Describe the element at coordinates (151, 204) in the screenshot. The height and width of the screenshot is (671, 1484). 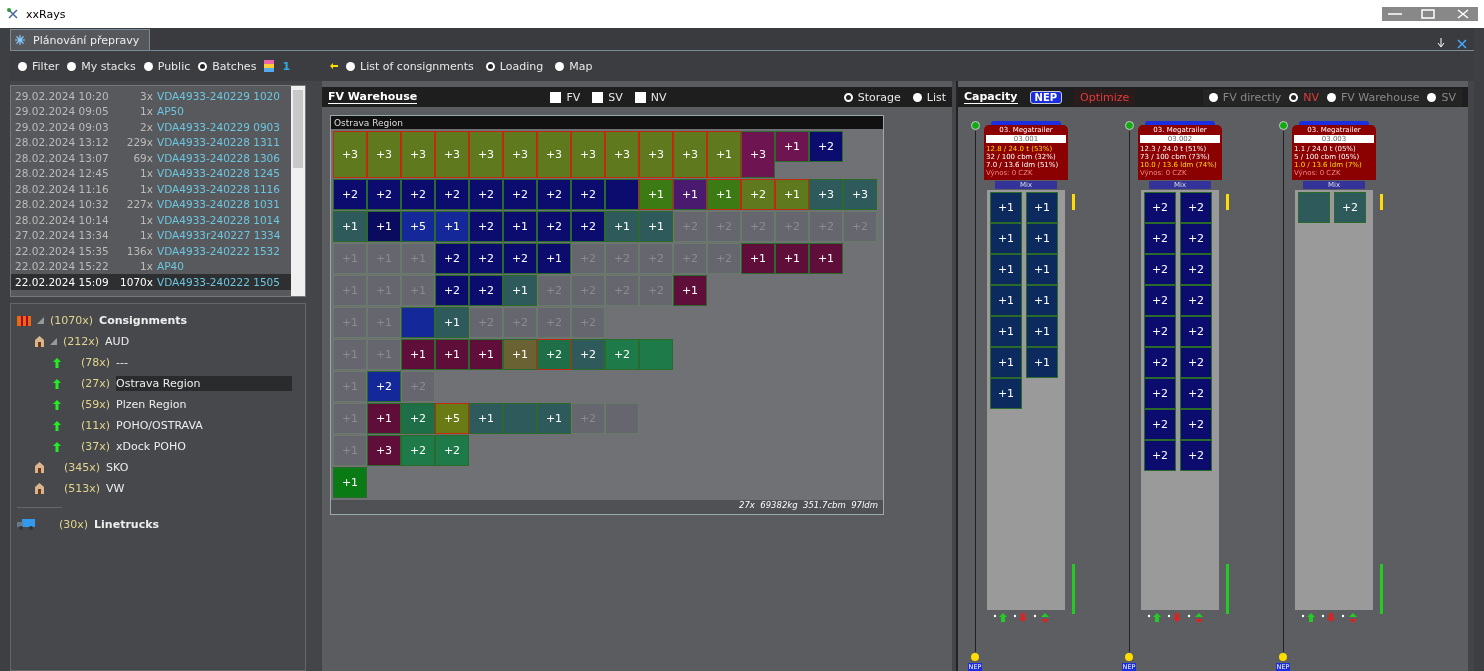
I see `batch-row: 28.02.2024 10:32 227x VDA4933-240228 1031` at that location.